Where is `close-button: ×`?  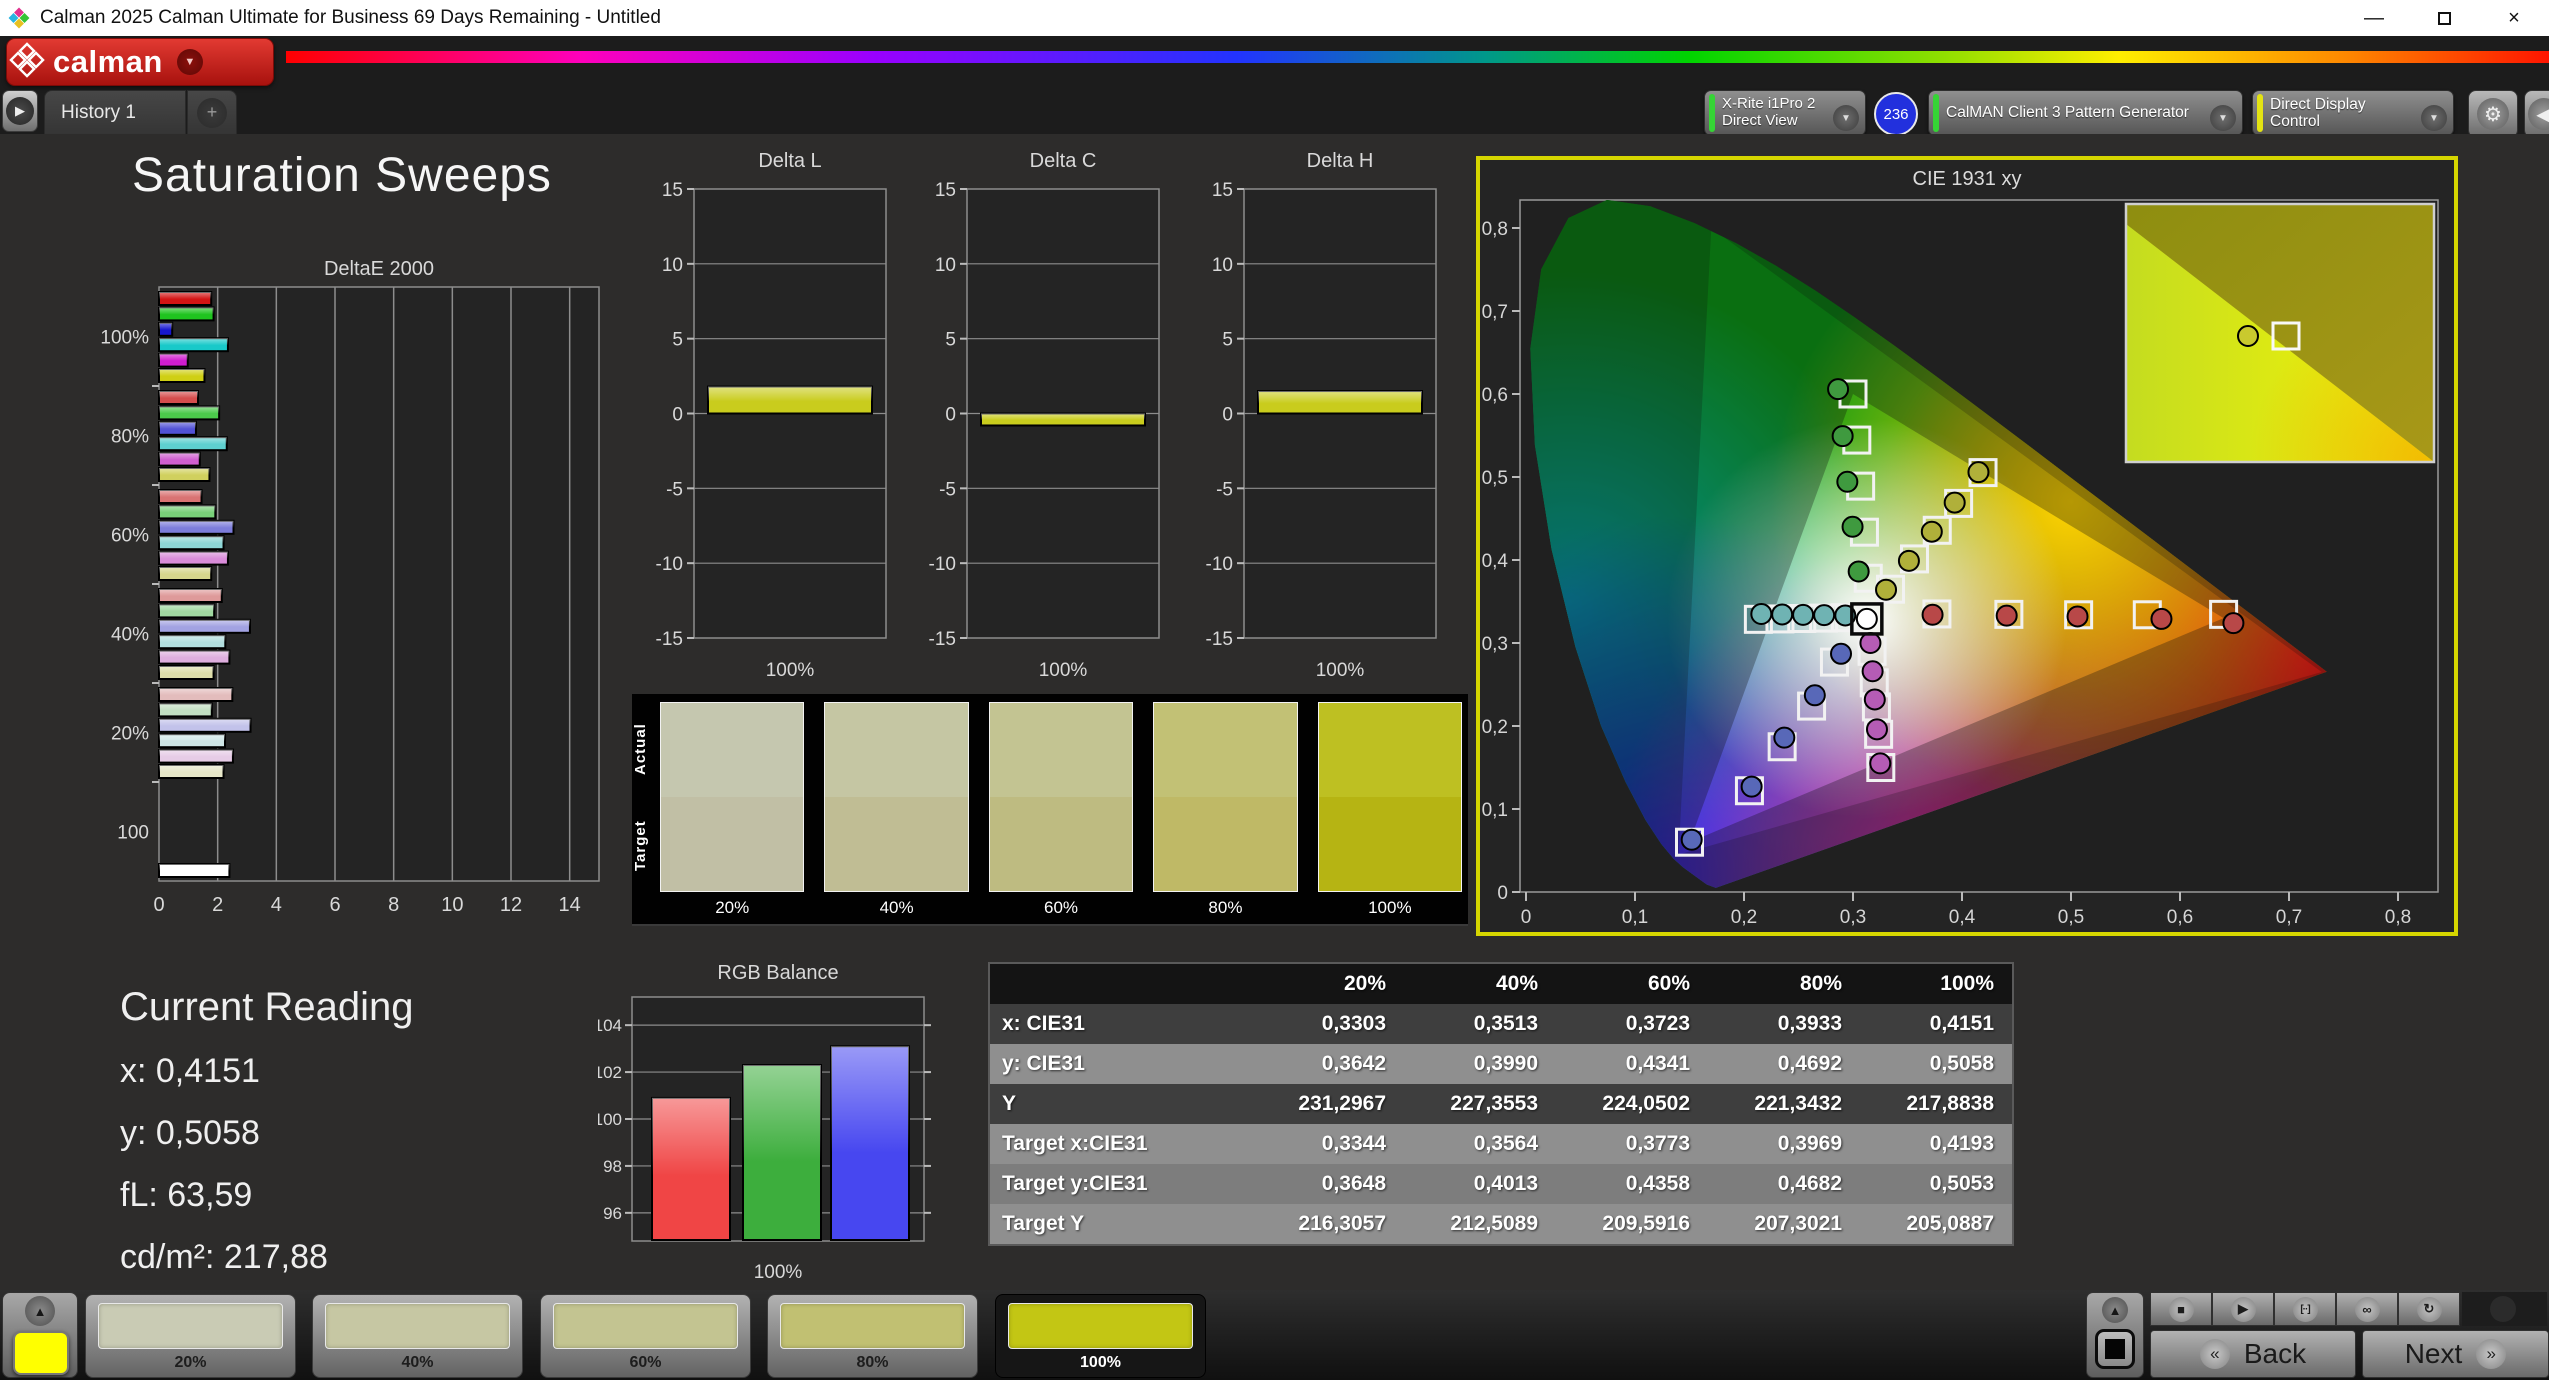
close-button: × is located at coordinates (2514, 18).